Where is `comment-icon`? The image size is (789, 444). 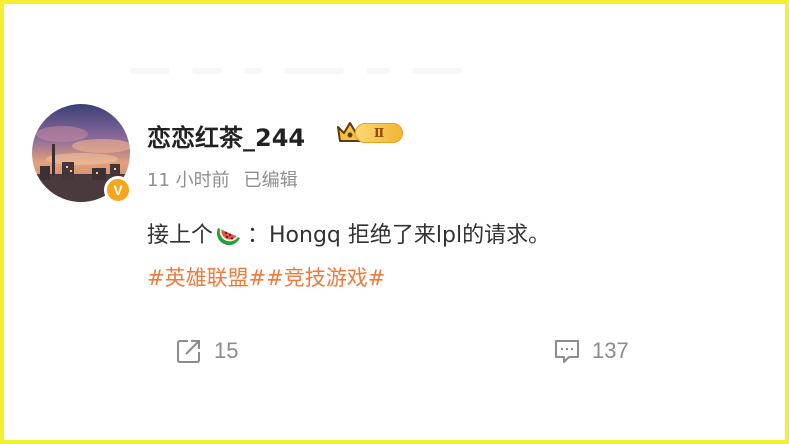
comment-icon is located at coordinates (567, 351).